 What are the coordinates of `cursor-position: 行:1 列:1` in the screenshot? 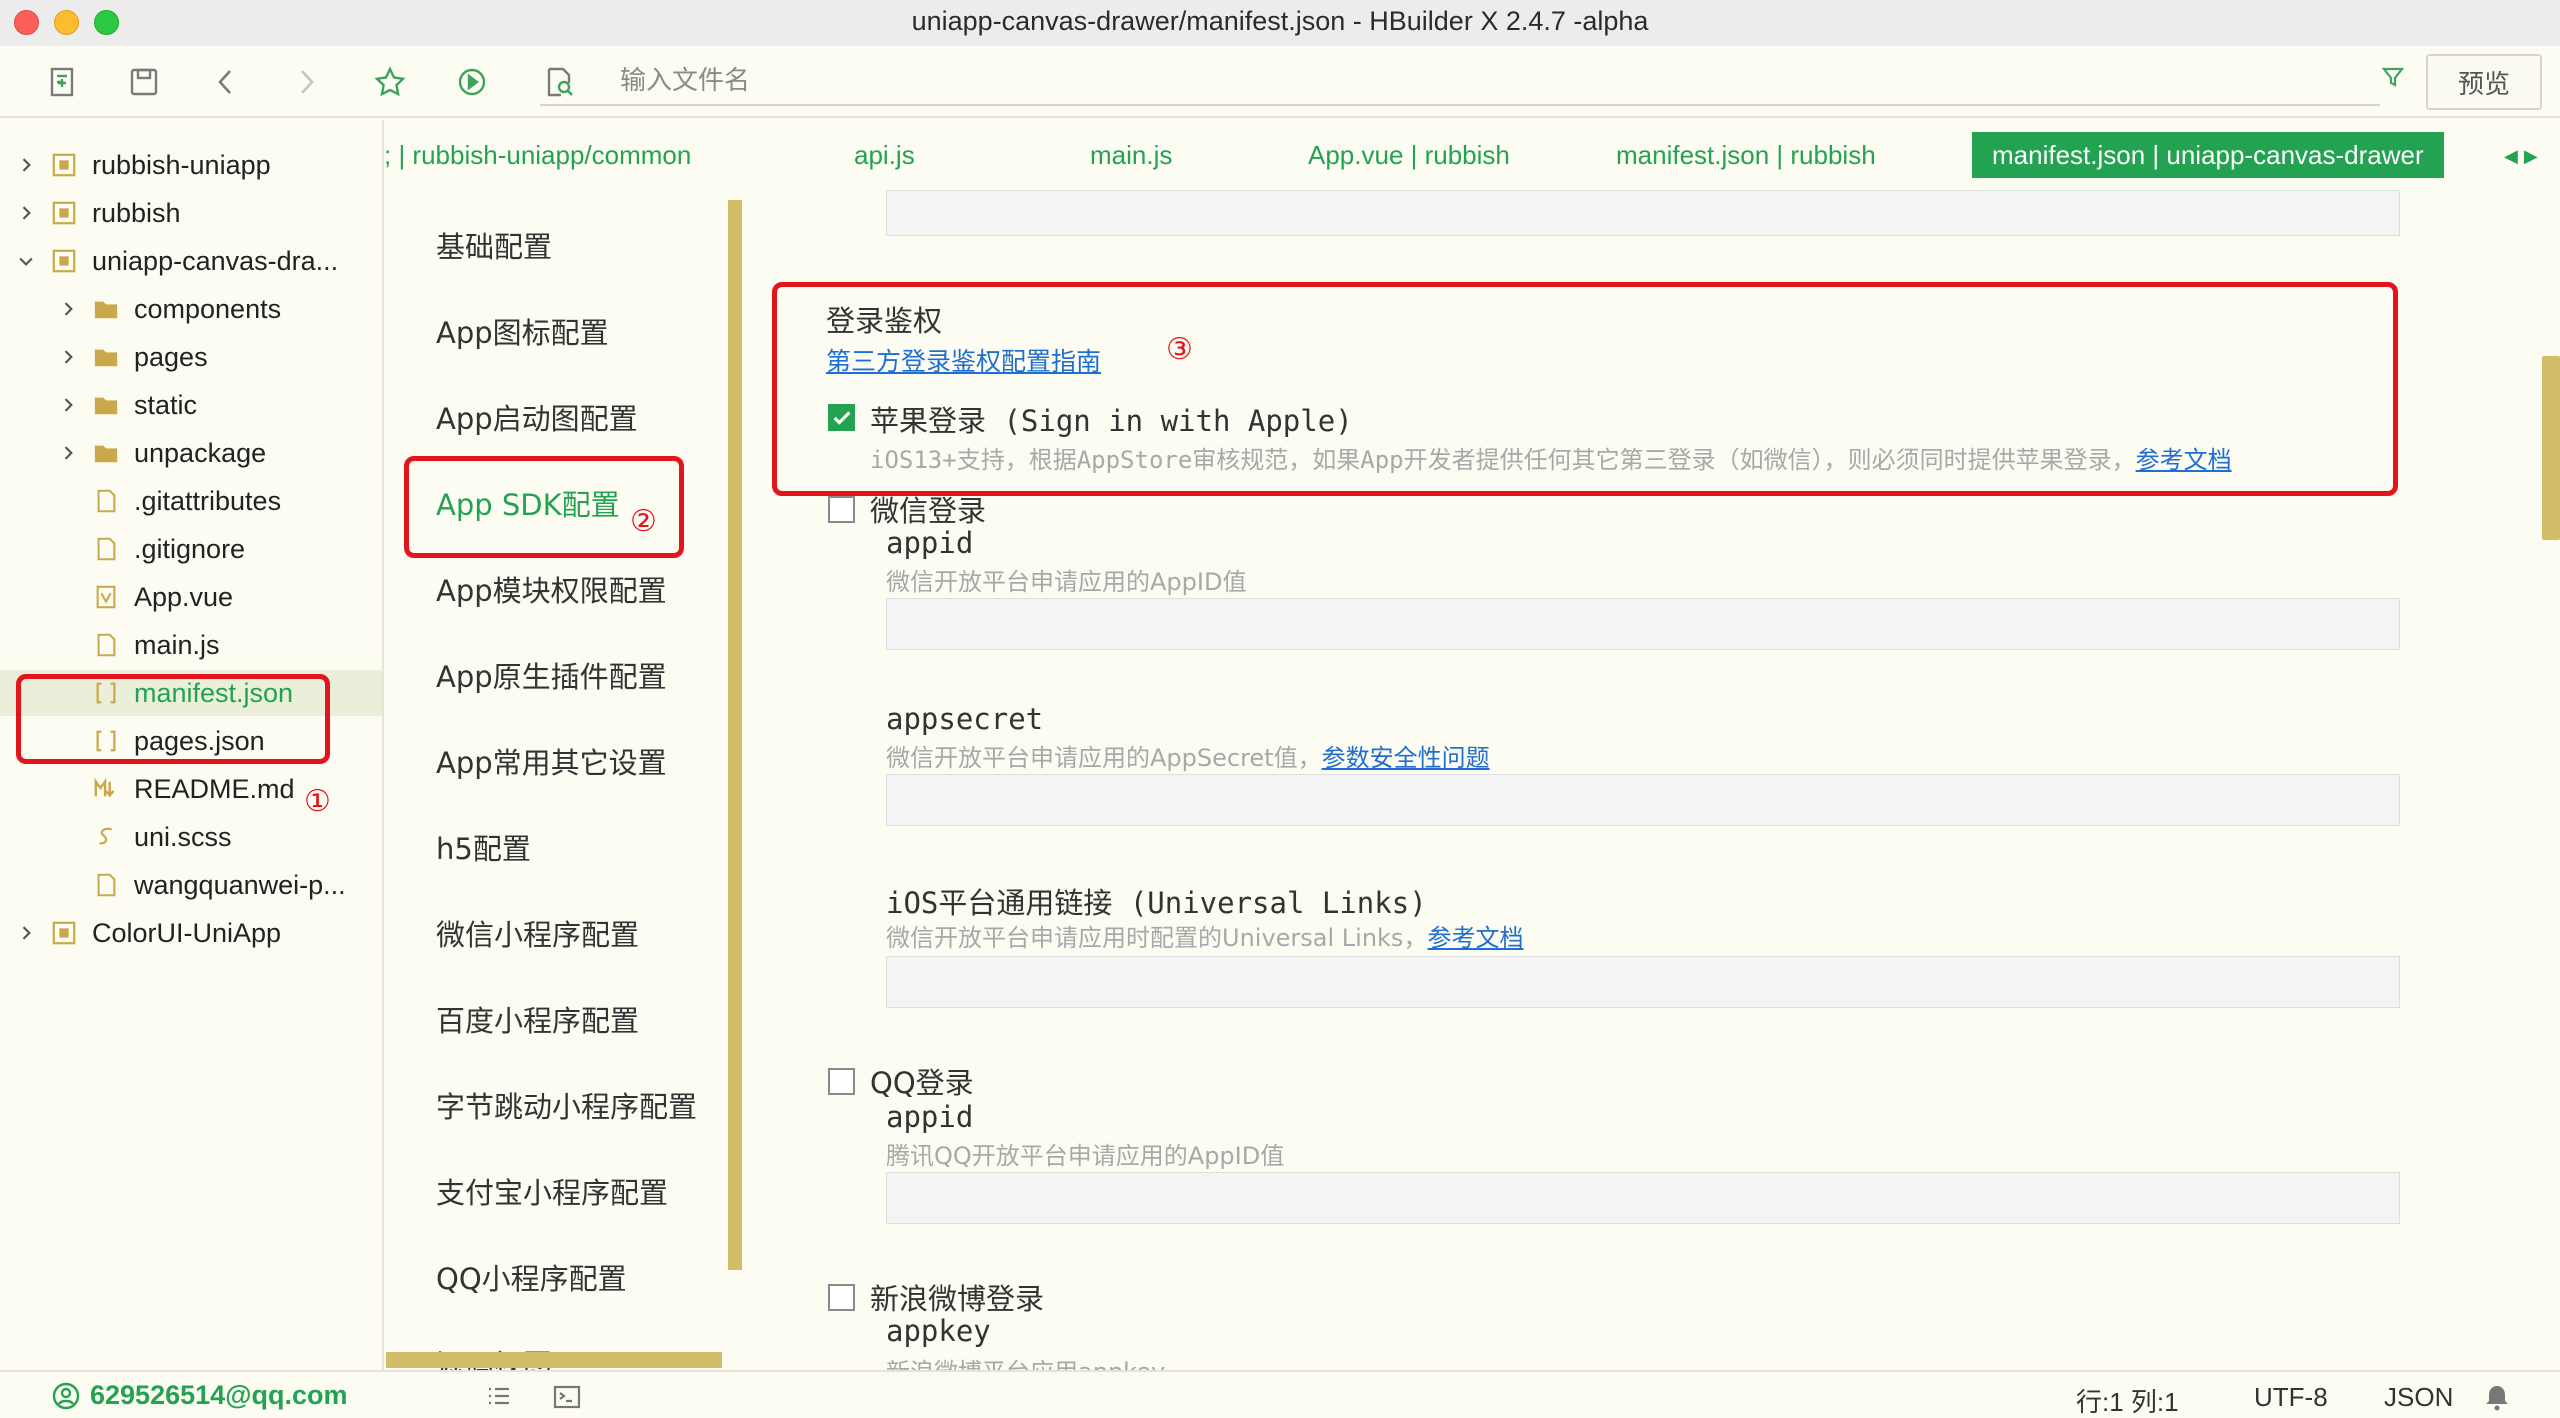 It's located at (2127, 1400).